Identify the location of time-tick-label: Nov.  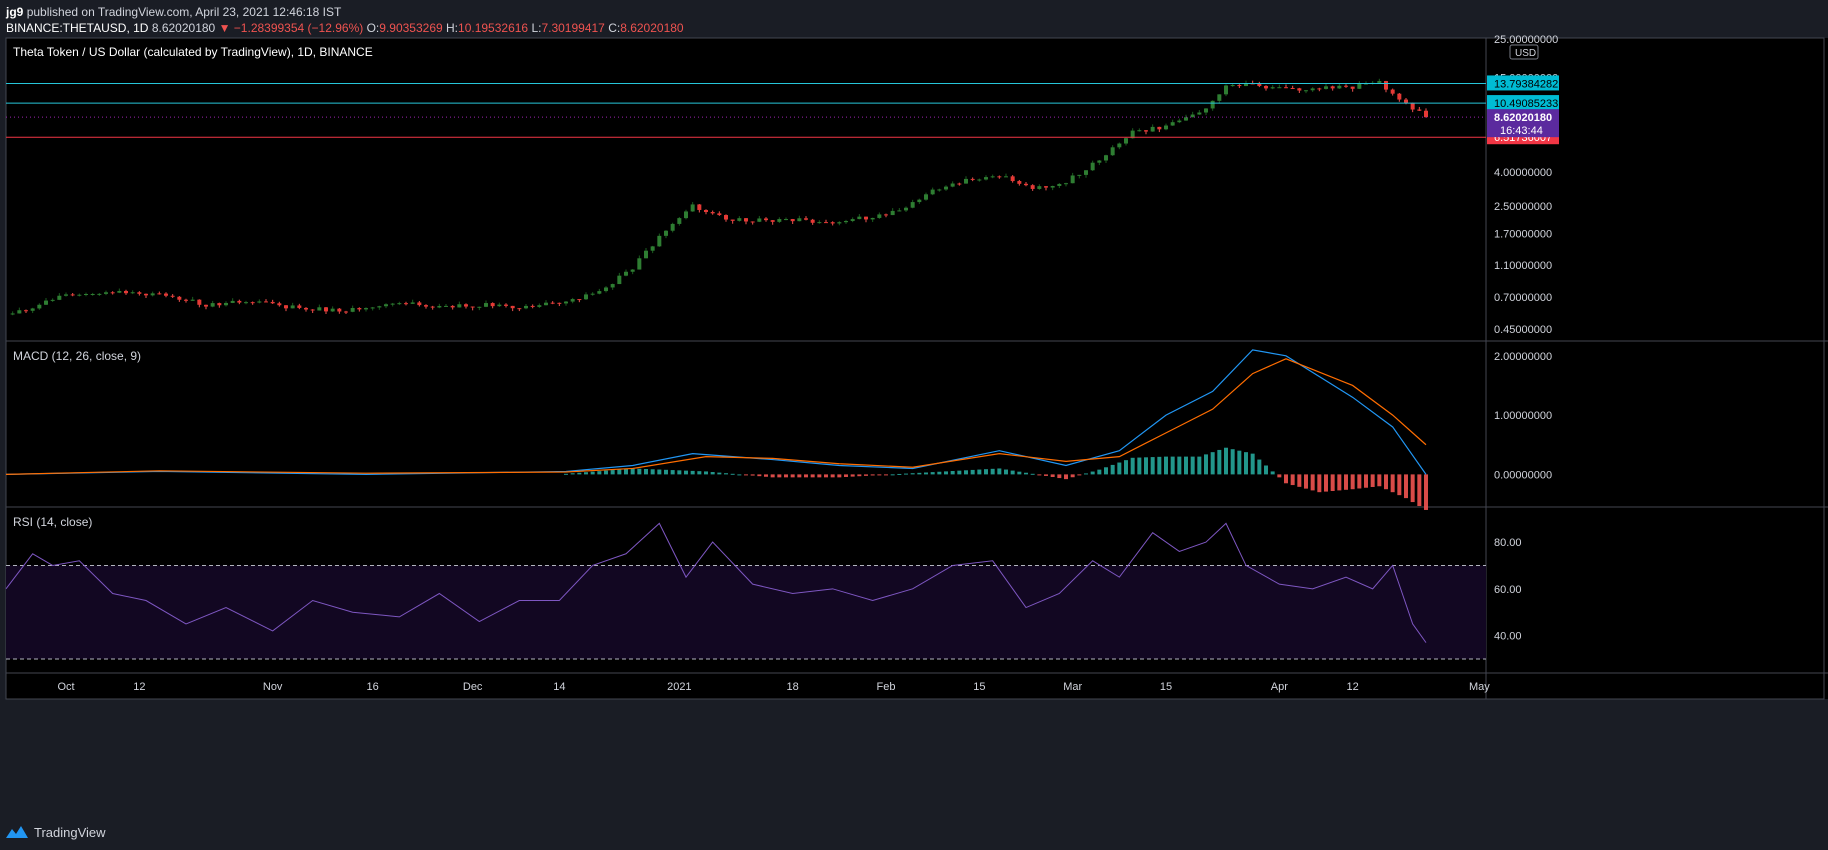
(273, 687).